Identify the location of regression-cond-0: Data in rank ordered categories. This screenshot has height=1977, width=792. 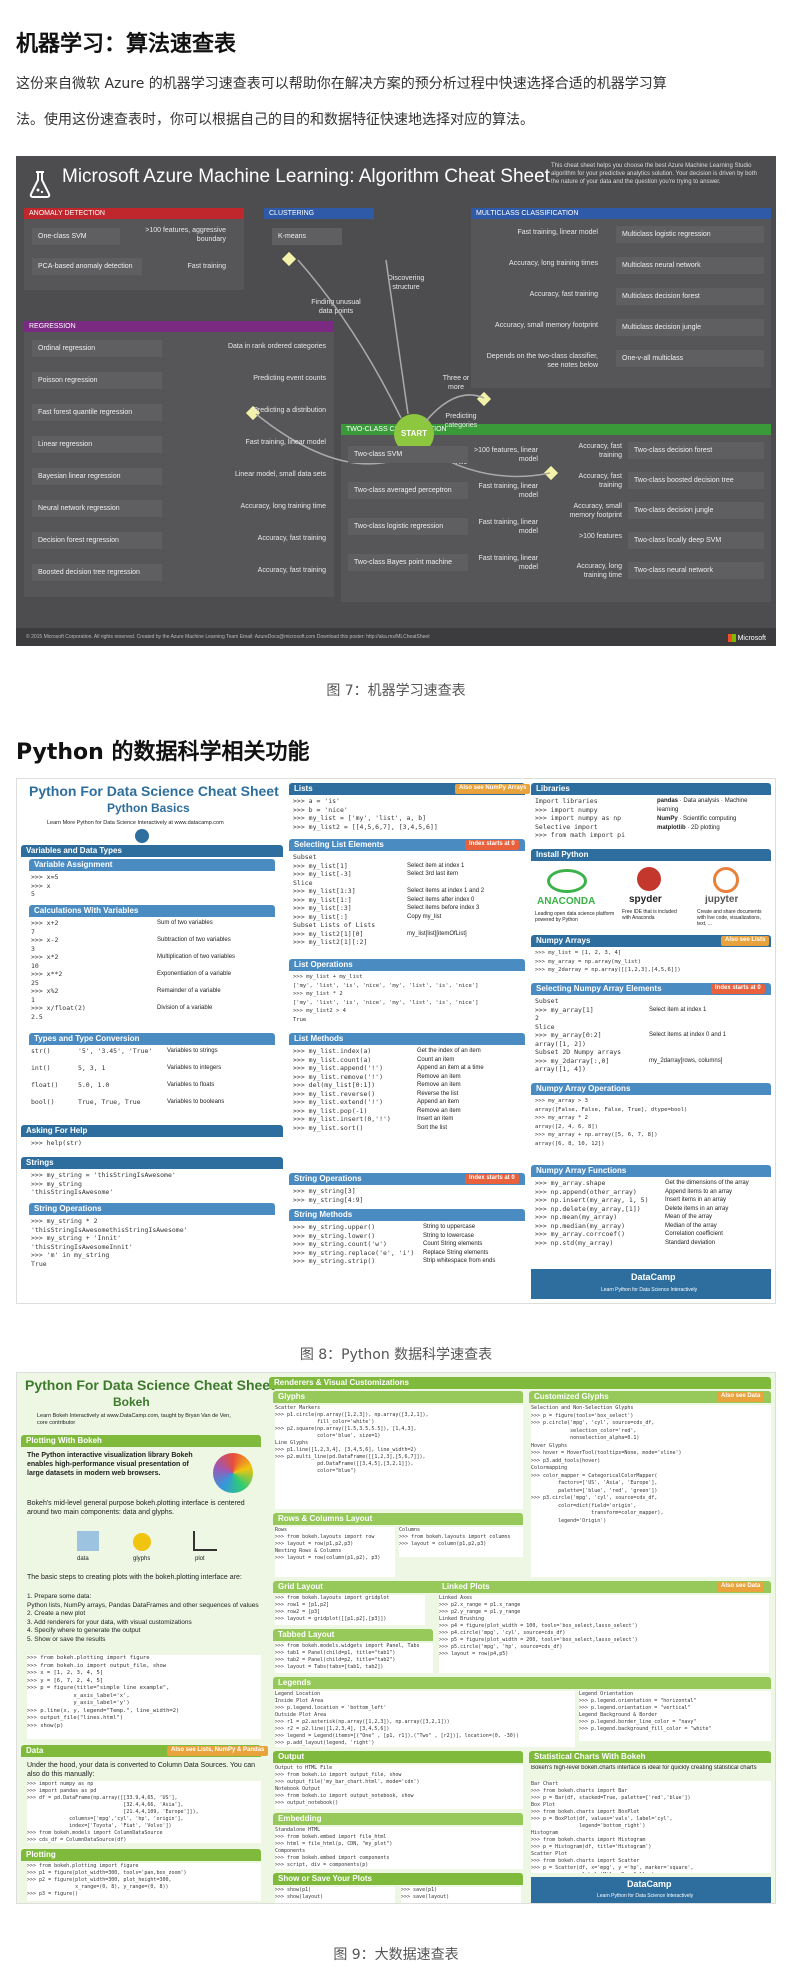
(276, 346).